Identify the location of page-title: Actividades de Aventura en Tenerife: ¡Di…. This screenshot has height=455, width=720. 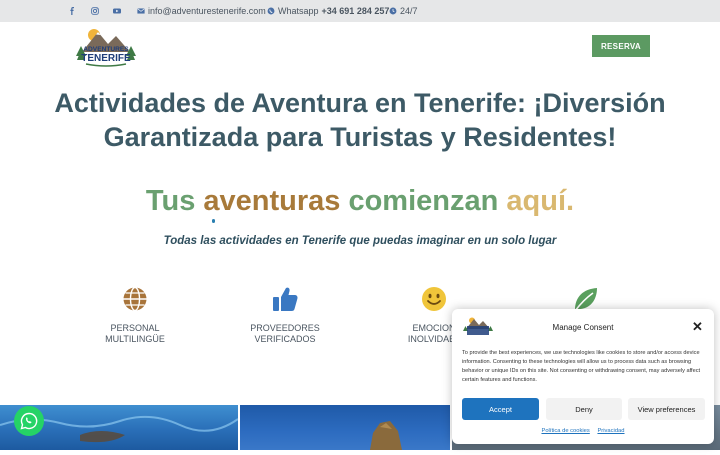
(360, 120).